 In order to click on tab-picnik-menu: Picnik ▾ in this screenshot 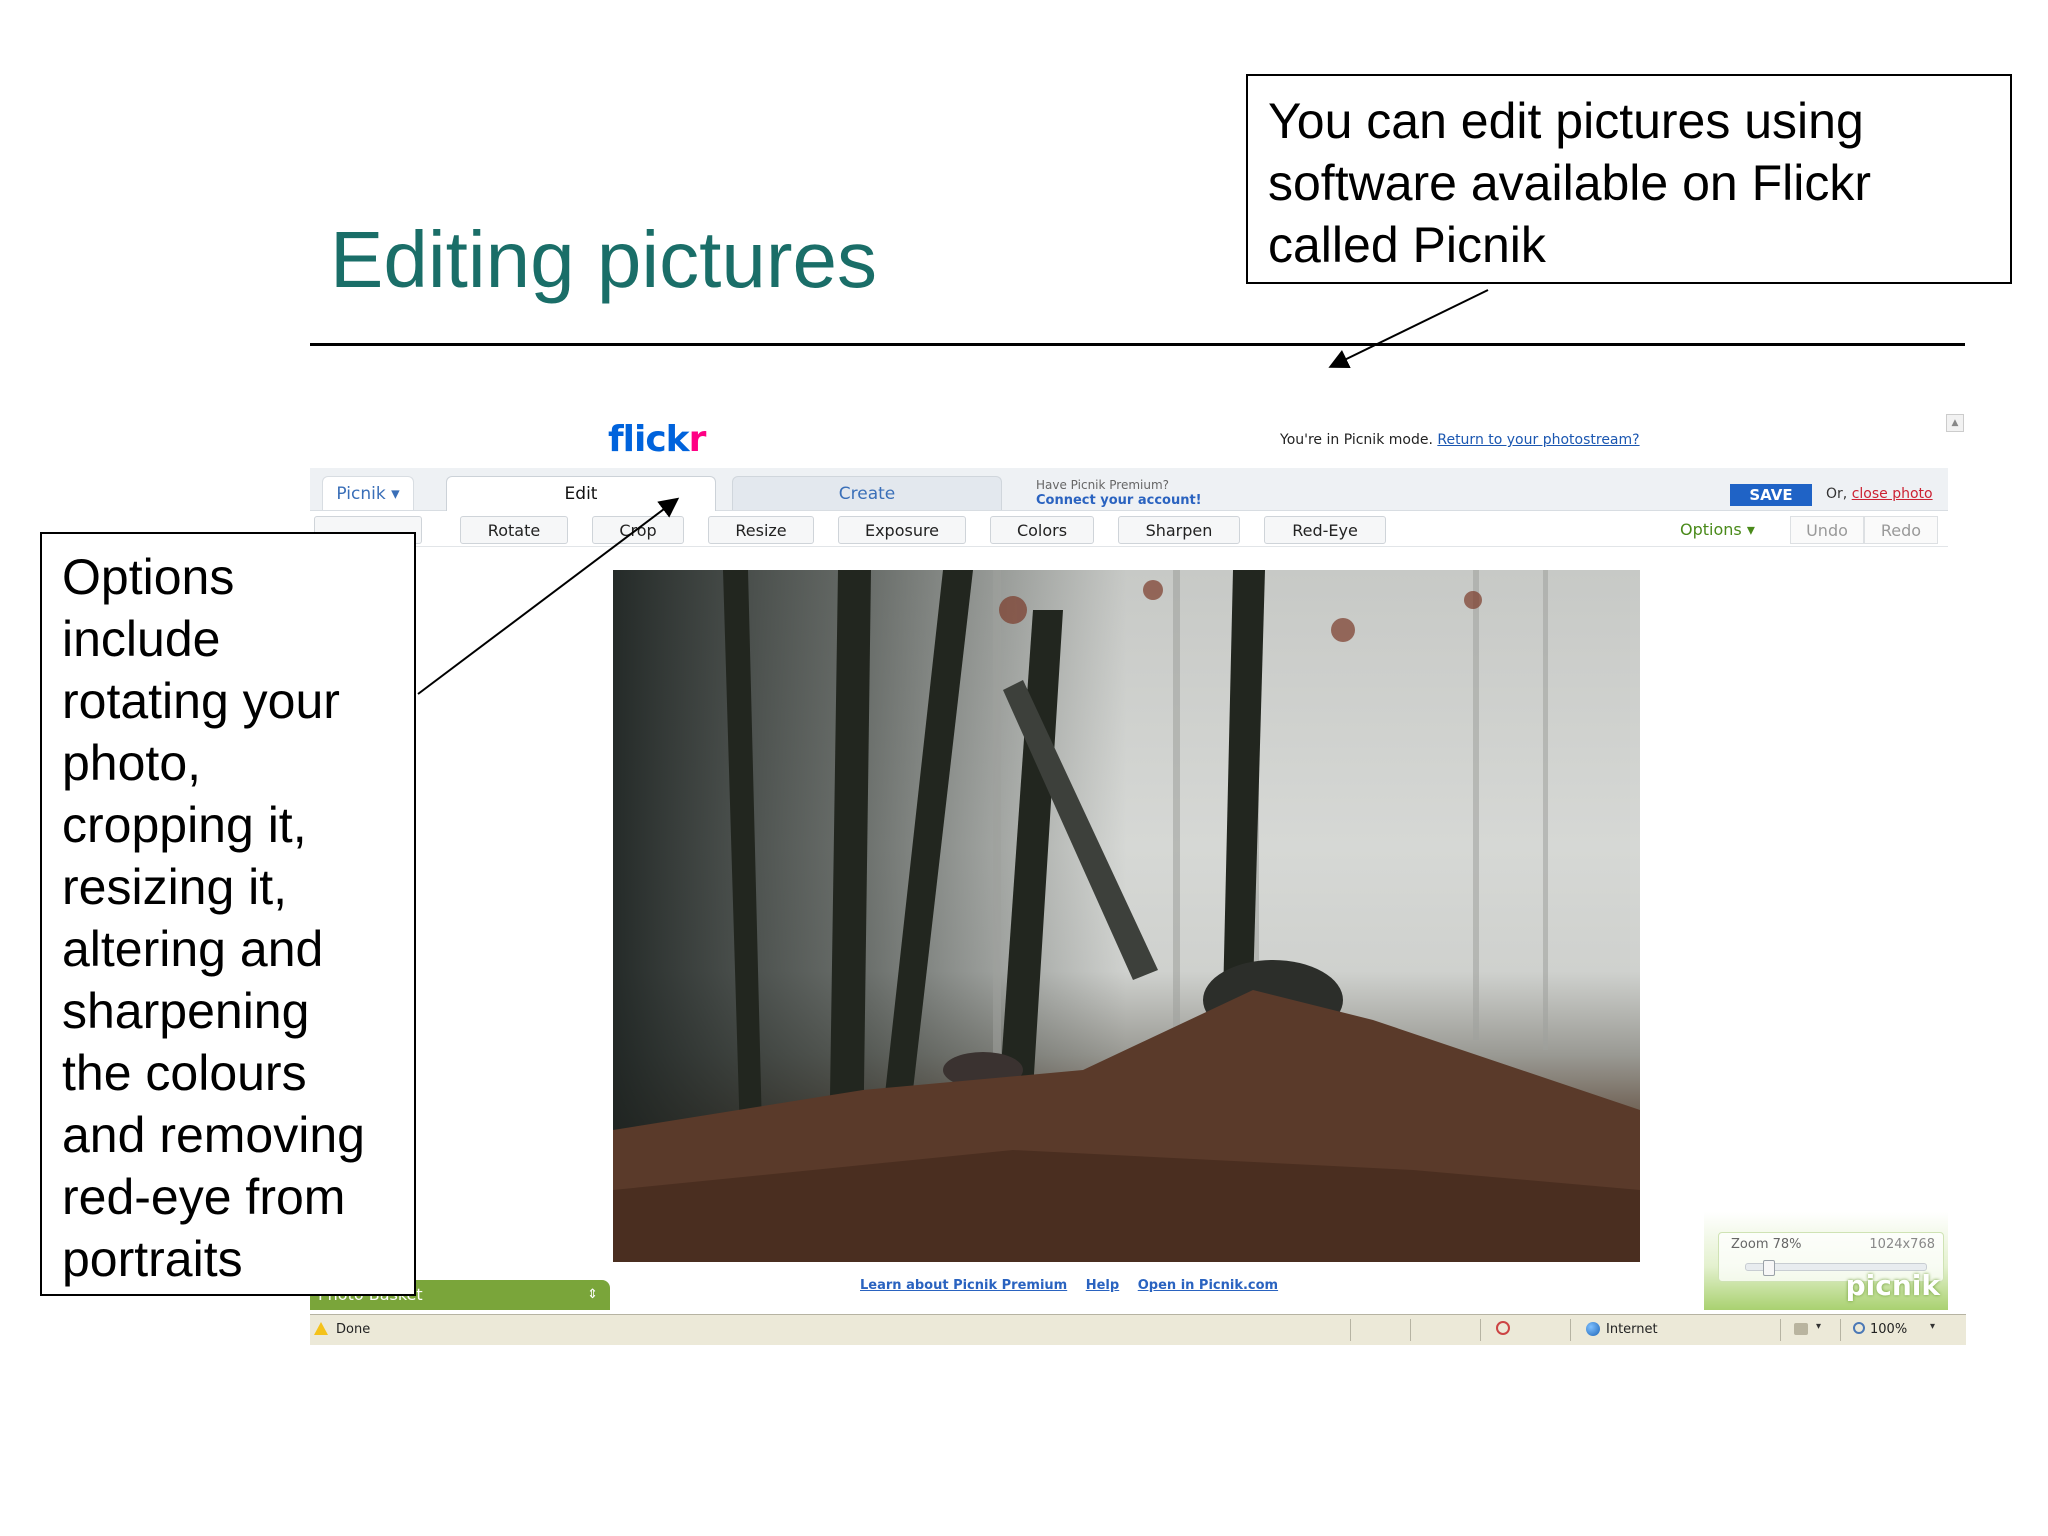, I will do `click(368, 493)`.